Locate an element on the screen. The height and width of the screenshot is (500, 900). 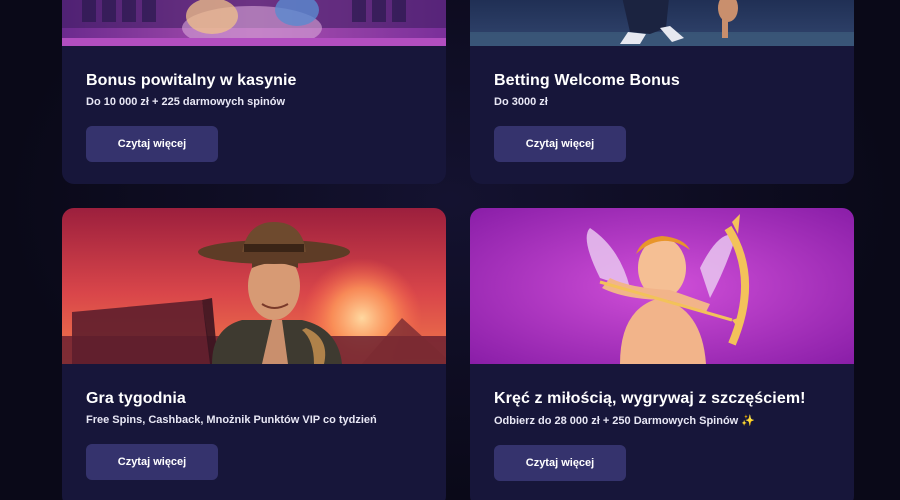
promo-title: Bonus powitalny w kasynie is located at coordinates (191, 80).